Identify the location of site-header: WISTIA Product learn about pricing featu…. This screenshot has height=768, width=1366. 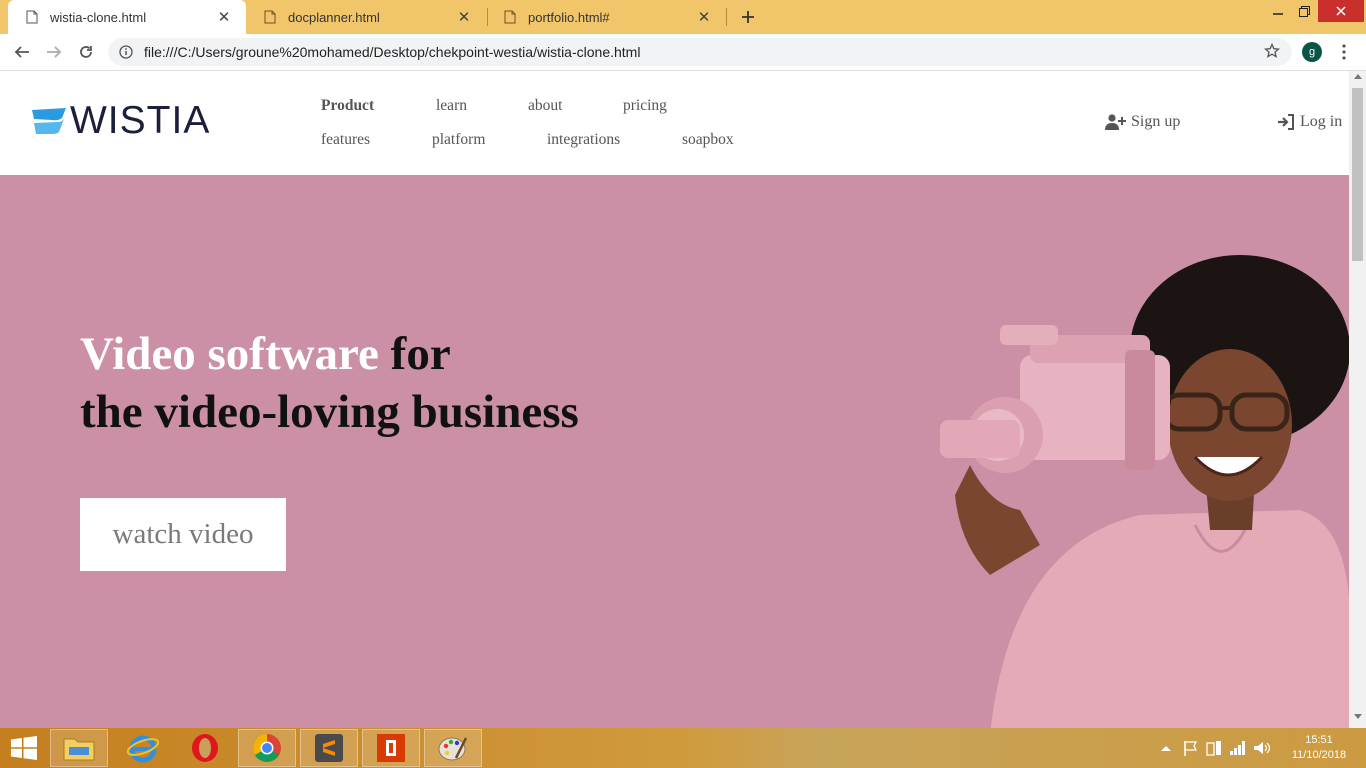
(674, 123).